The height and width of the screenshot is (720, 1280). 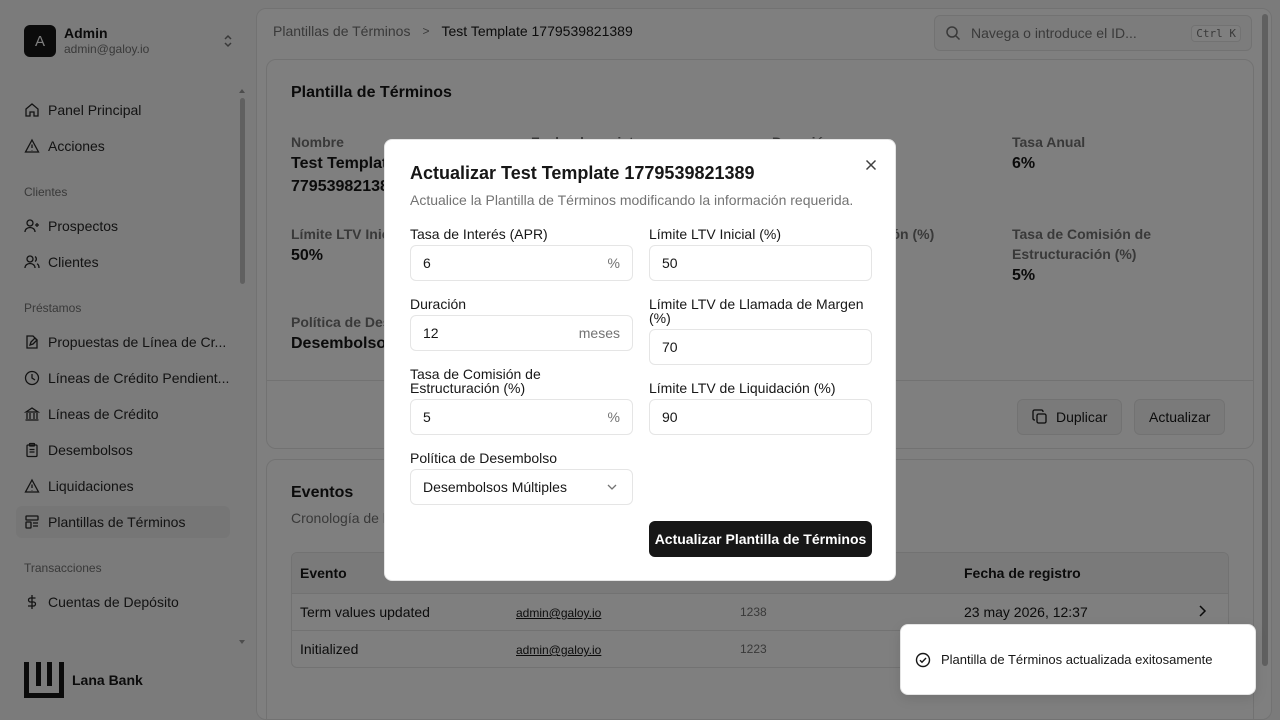 What do you see at coordinates (427, 263) in the screenshot?
I see `input-value: 6` at bounding box center [427, 263].